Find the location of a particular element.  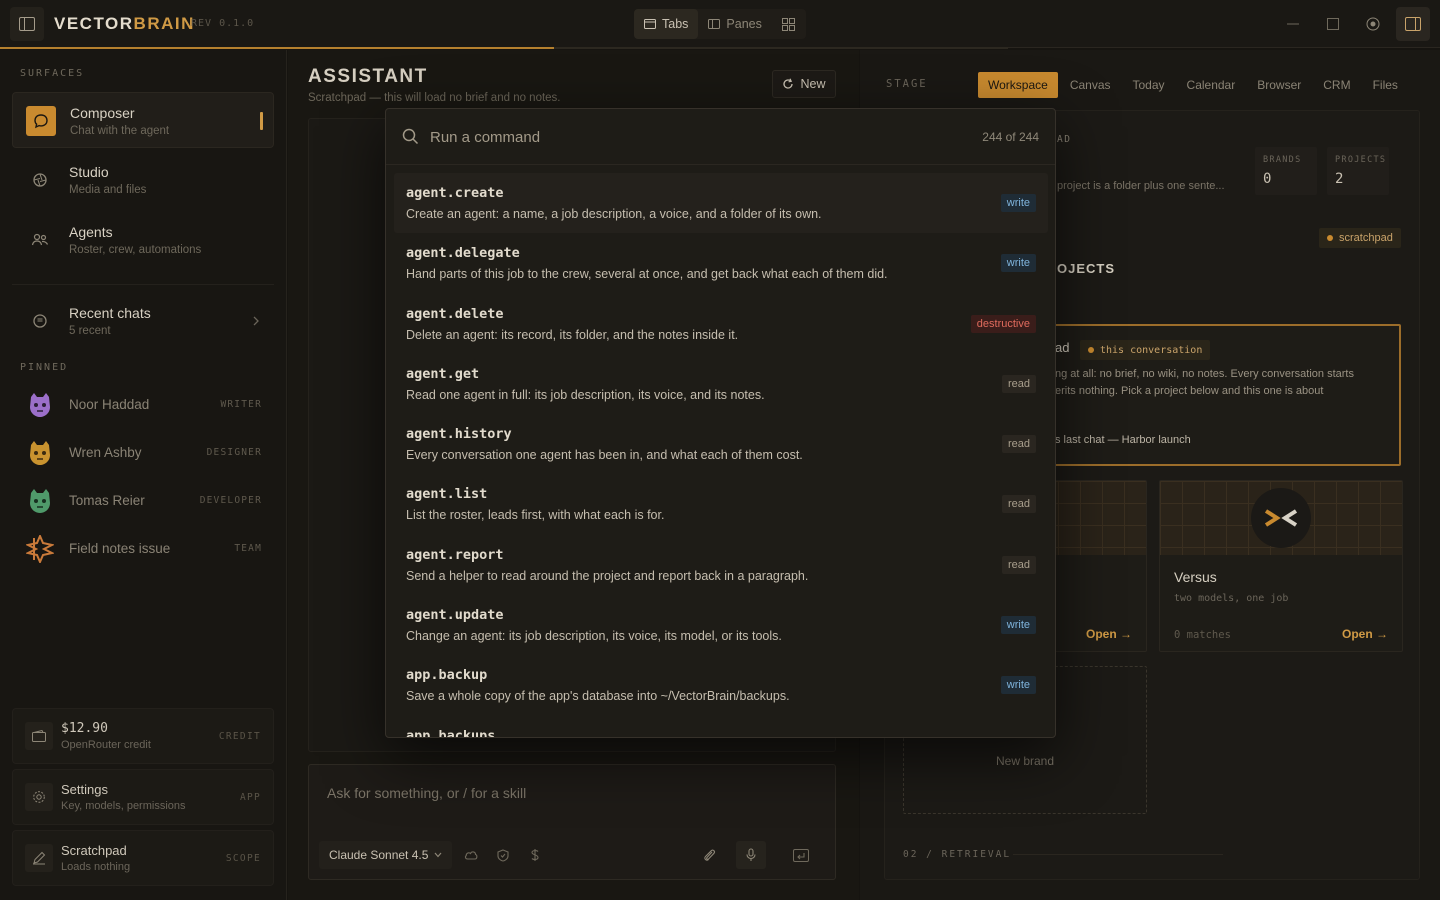

tab-canvas: Canvas is located at coordinates (1090, 85).